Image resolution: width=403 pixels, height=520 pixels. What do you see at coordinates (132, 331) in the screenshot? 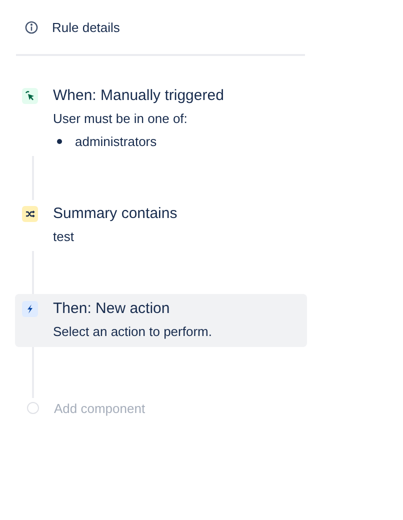
I see `component-description: Select an action to perform.` at bounding box center [132, 331].